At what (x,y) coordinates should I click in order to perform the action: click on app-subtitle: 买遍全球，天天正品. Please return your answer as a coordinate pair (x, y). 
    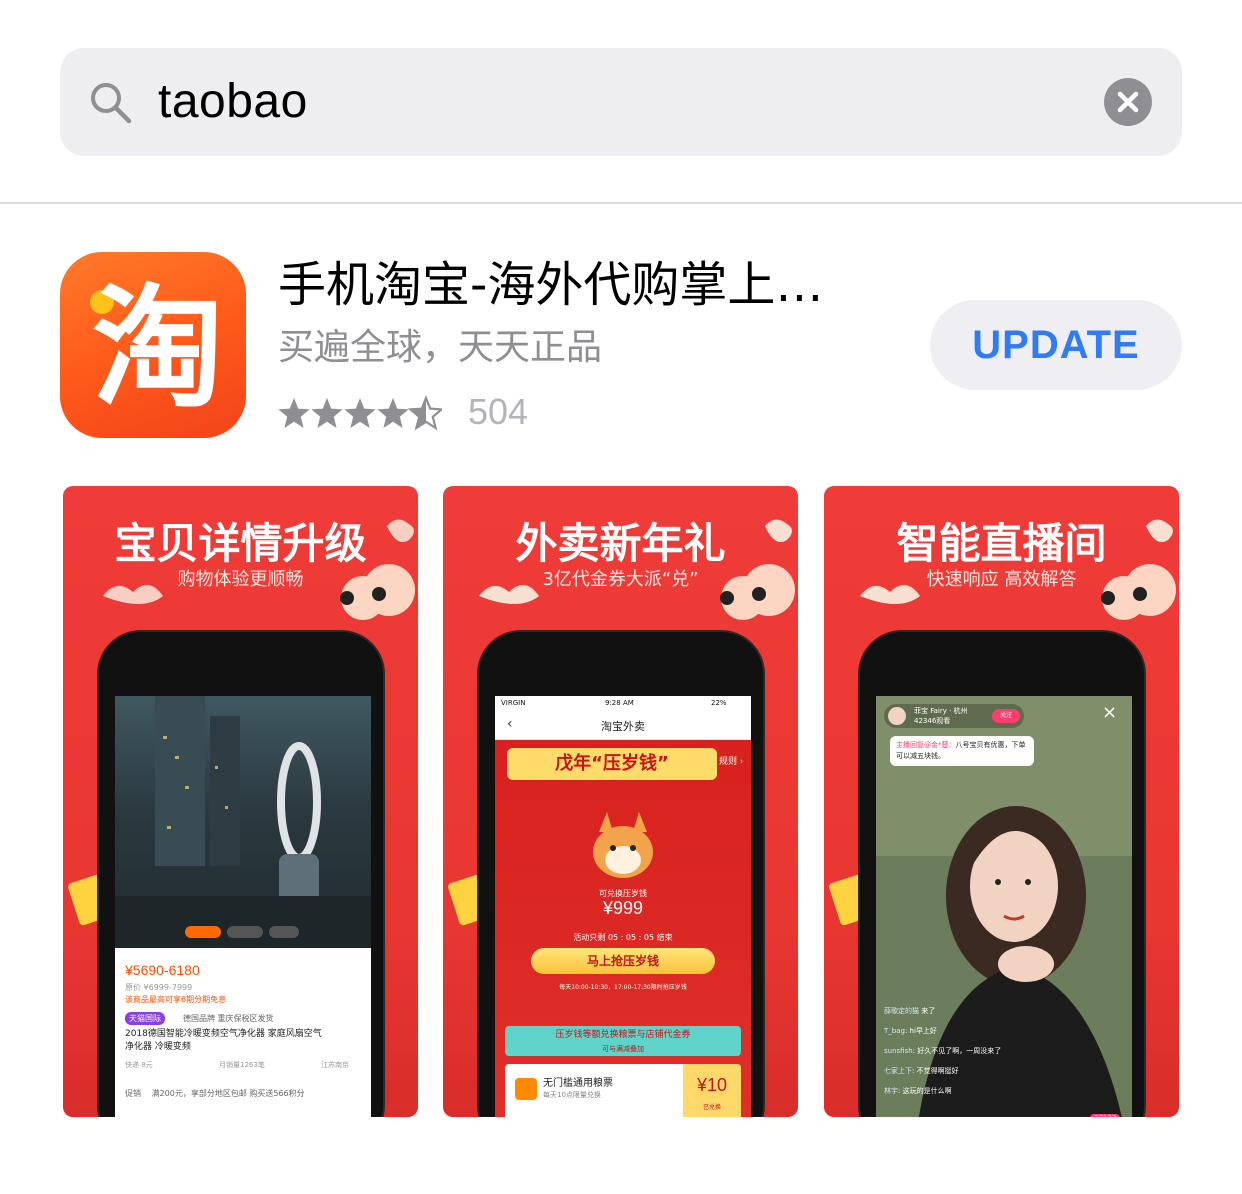
    Looking at the image, I should click on (440, 347).